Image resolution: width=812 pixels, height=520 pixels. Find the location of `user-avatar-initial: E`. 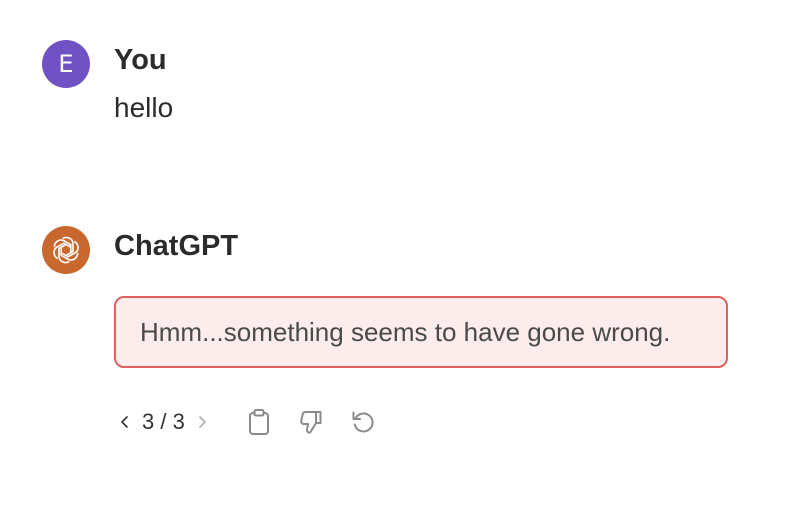

user-avatar-initial: E is located at coordinates (66, 64).